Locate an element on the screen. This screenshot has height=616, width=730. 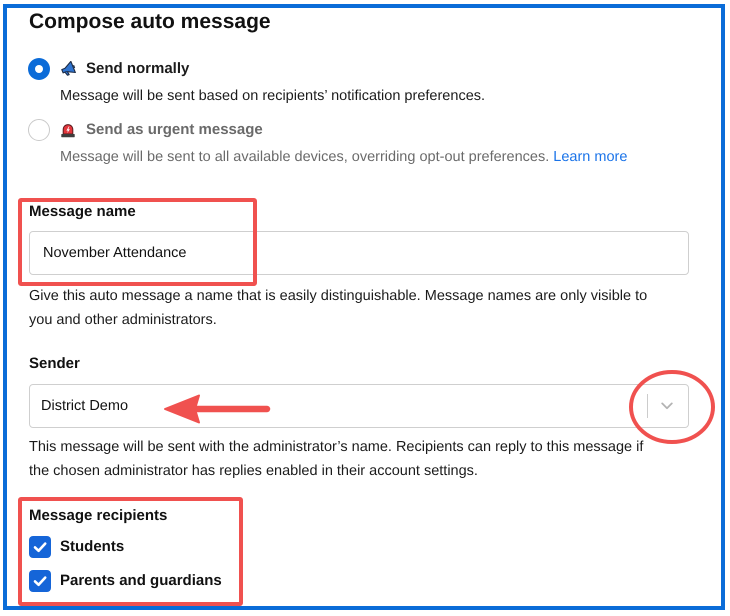
help-text: Give this auto message a name that is easily distinguishable. Message names are only visible to you and other administrators. is located at coordinates (338, 308).